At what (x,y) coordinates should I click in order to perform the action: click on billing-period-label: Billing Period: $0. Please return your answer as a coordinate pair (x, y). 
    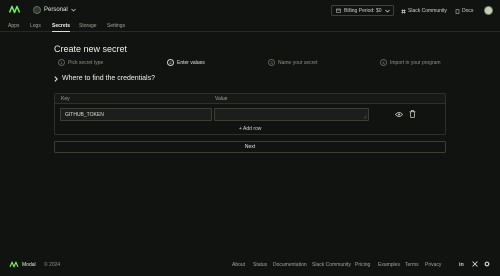
    Looking at the image, I should click on (363, 10).